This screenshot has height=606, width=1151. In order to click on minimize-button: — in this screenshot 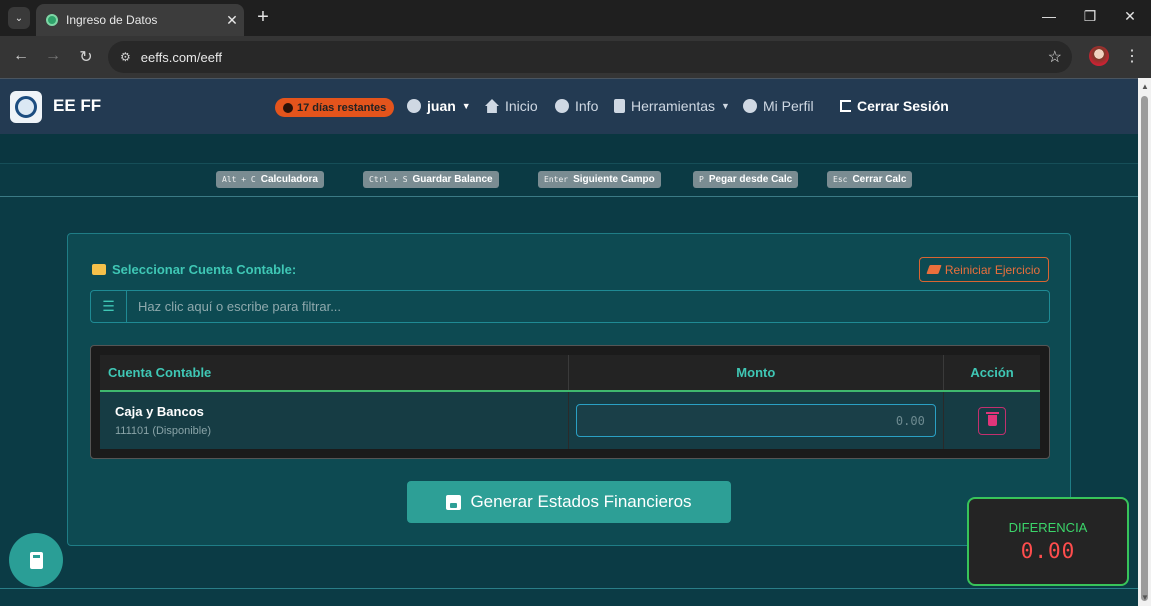, I will do `click(1049, 16)`.